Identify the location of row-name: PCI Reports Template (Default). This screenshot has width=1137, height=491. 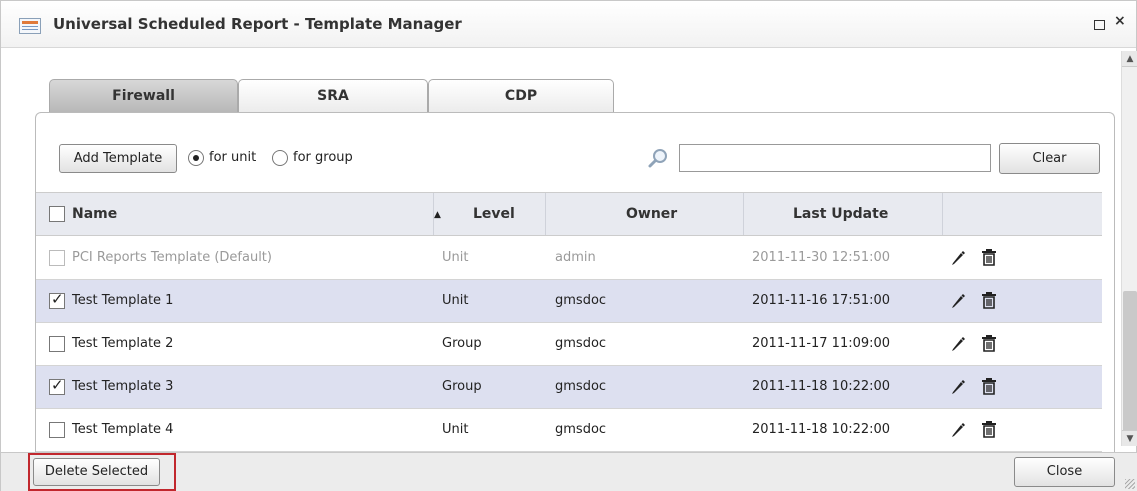
(172, 257).